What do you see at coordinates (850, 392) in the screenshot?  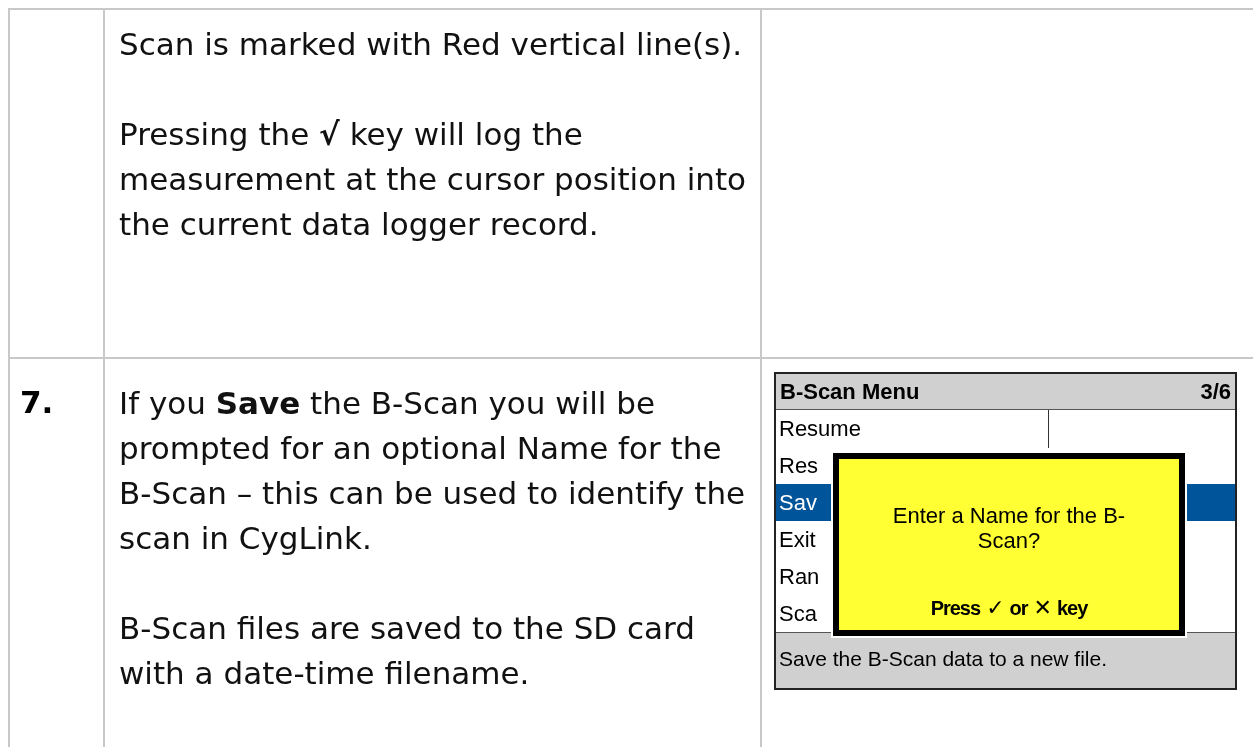 I see `menu-title: B-Scan Menu` at bounding box center [850, 392].